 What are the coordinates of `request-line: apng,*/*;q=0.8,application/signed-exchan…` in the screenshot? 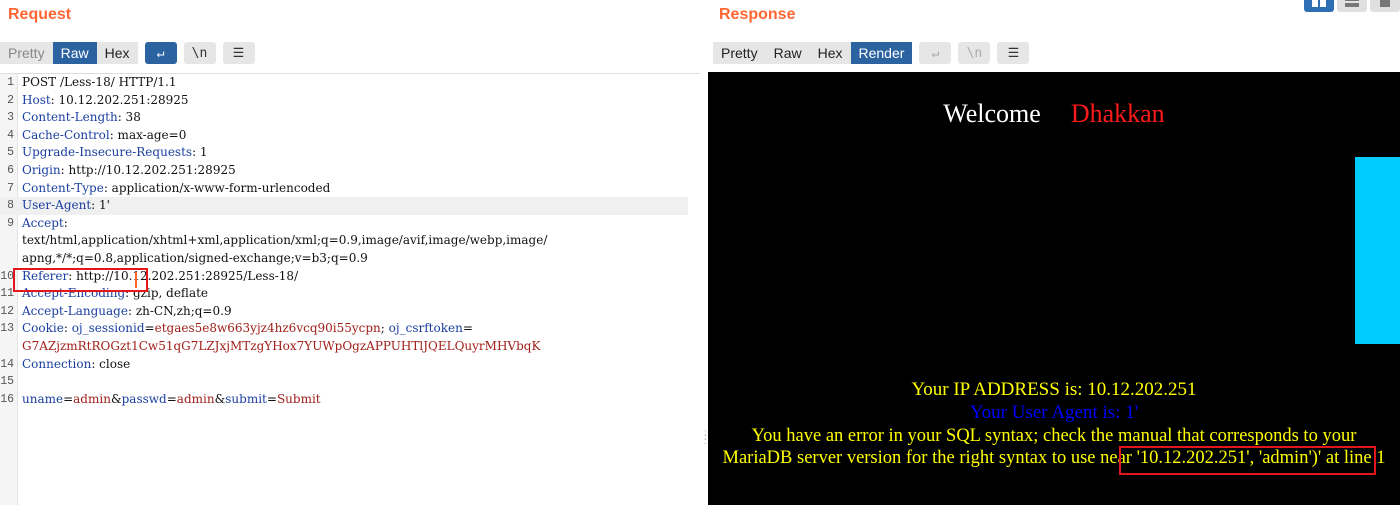 It's located at (344, 259).